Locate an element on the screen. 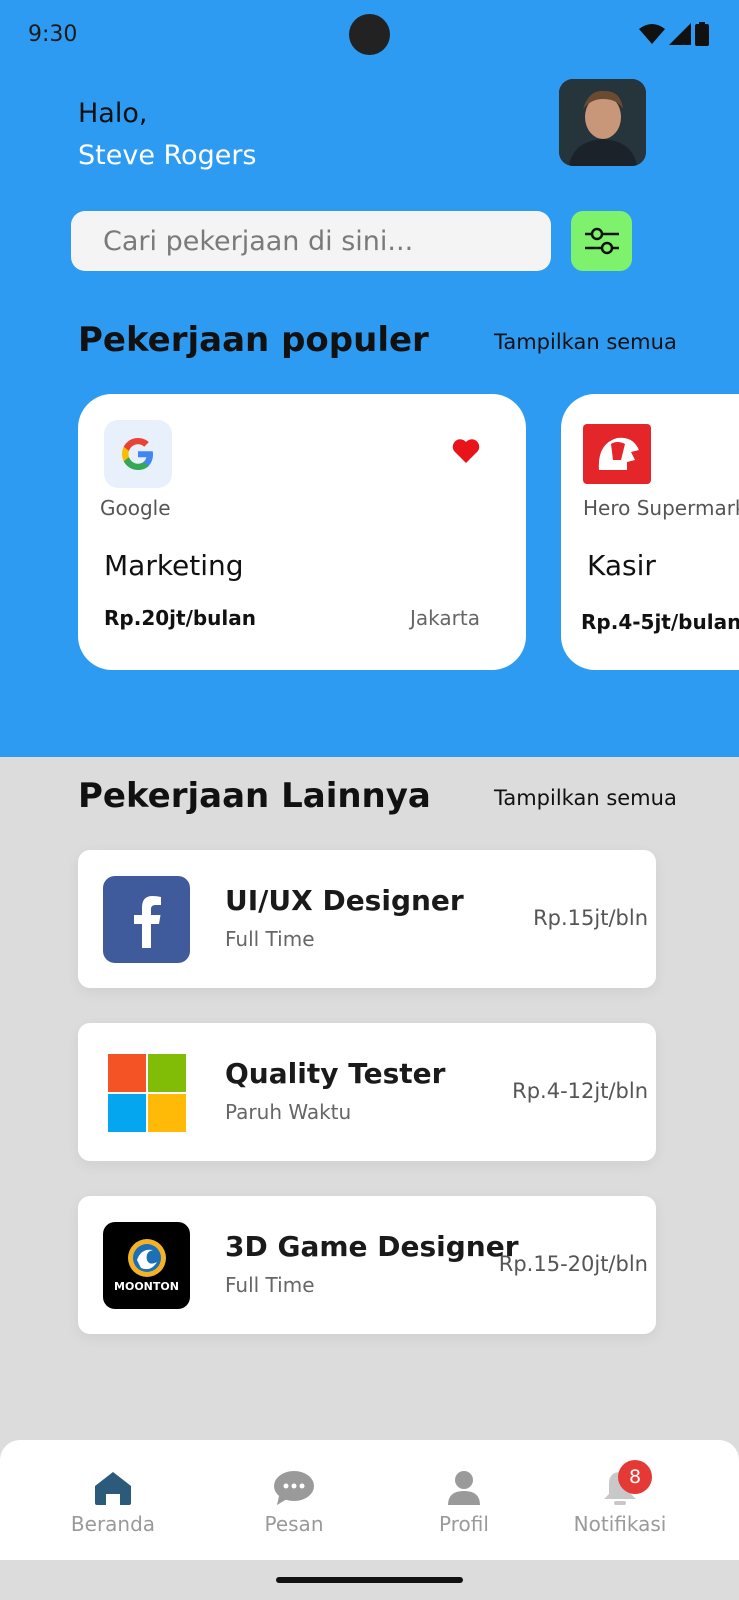 The height and width of the screenshot is (1600, 739). search-input is located at coordinates (311, 241).